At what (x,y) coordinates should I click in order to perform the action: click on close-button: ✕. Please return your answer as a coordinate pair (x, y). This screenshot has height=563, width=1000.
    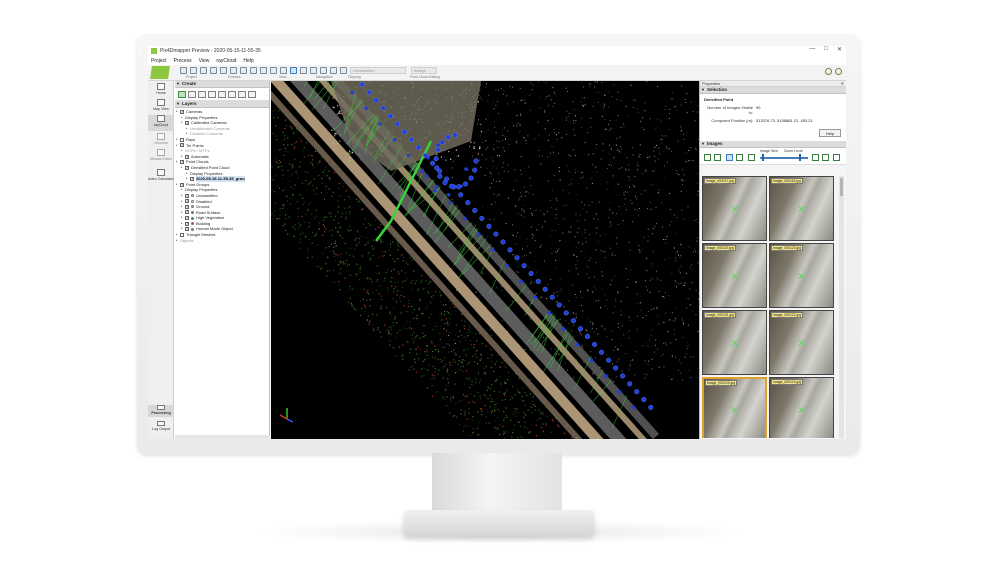
    Looking at the image, I should click on (839, 49).